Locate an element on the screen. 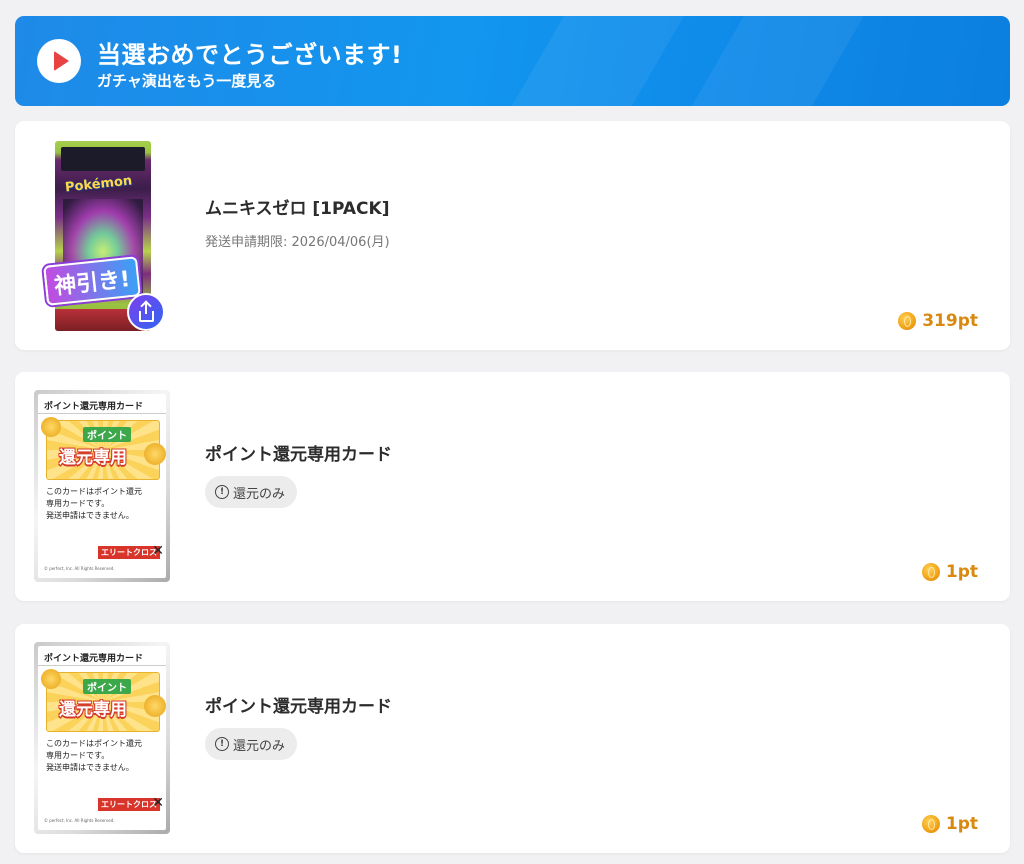 Image resolution: width=1024 pixels, height=864 pixels. item-name: ムニキスゼロ [1PACK] is located at coordinates (297, 209).